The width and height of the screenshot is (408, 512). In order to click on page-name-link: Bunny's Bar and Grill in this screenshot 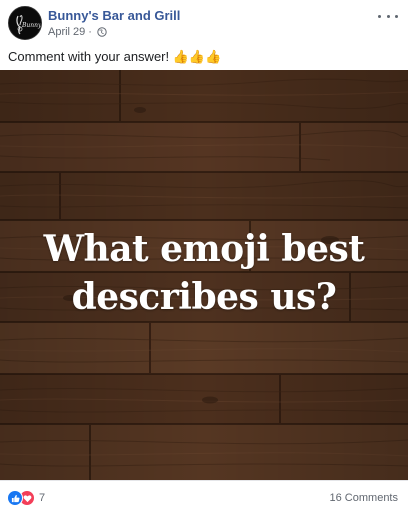, I will do `click(114, 15)`.